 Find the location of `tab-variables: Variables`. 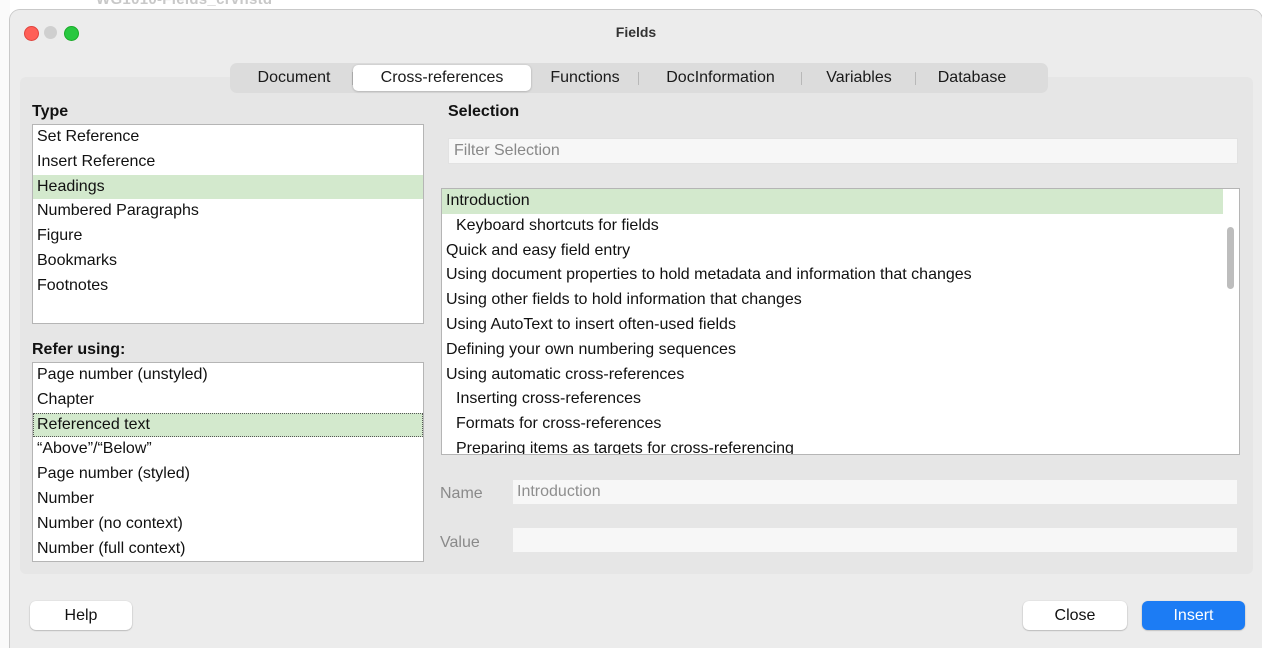

tab-variables: Variables is located at coordinates (859, 78).